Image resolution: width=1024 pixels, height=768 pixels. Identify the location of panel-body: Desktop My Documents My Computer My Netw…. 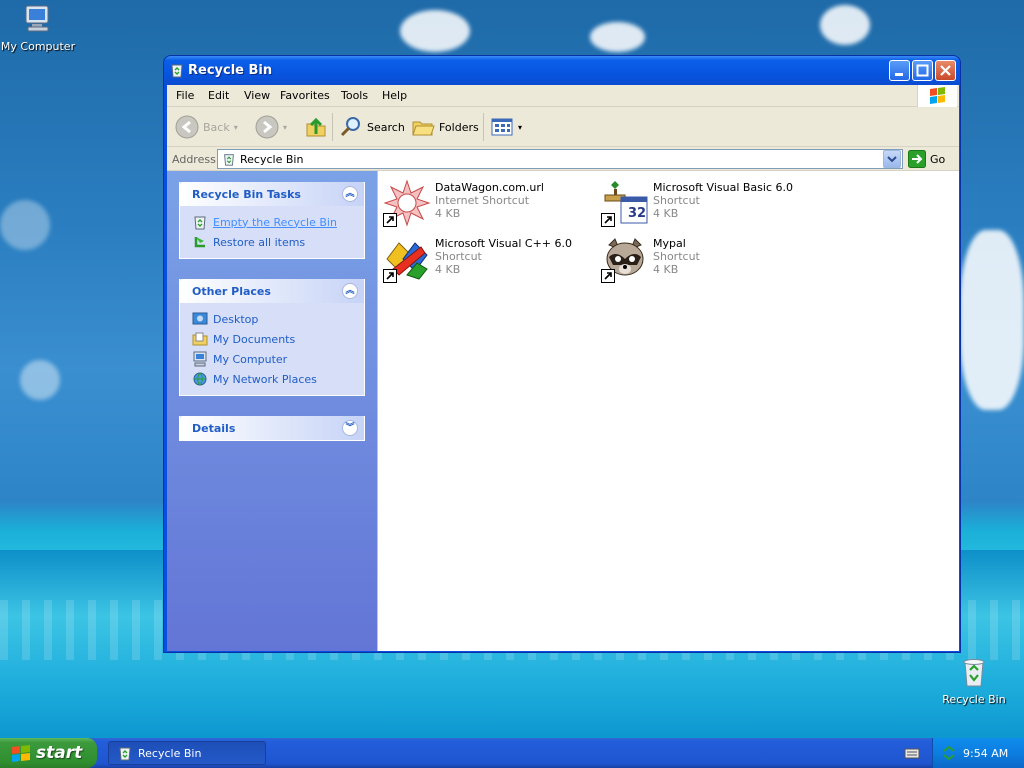
(272, 349).